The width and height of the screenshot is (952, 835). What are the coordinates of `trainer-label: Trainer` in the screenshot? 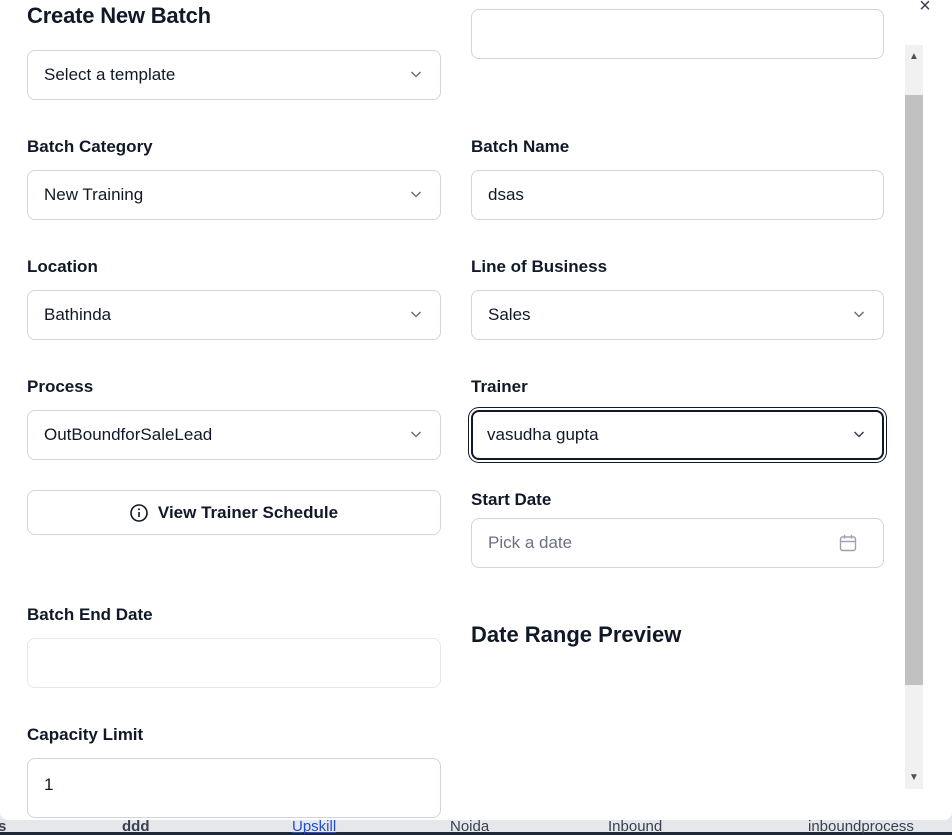 It's located at (499, 386).